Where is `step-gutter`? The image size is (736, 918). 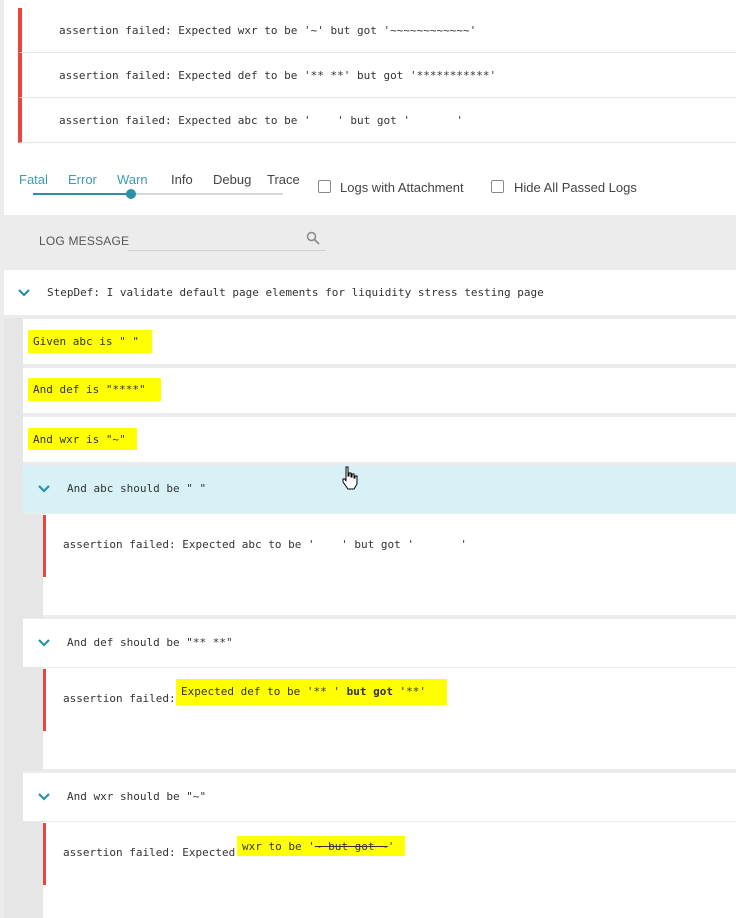
step-gutter is located at coordinates (13, 618).